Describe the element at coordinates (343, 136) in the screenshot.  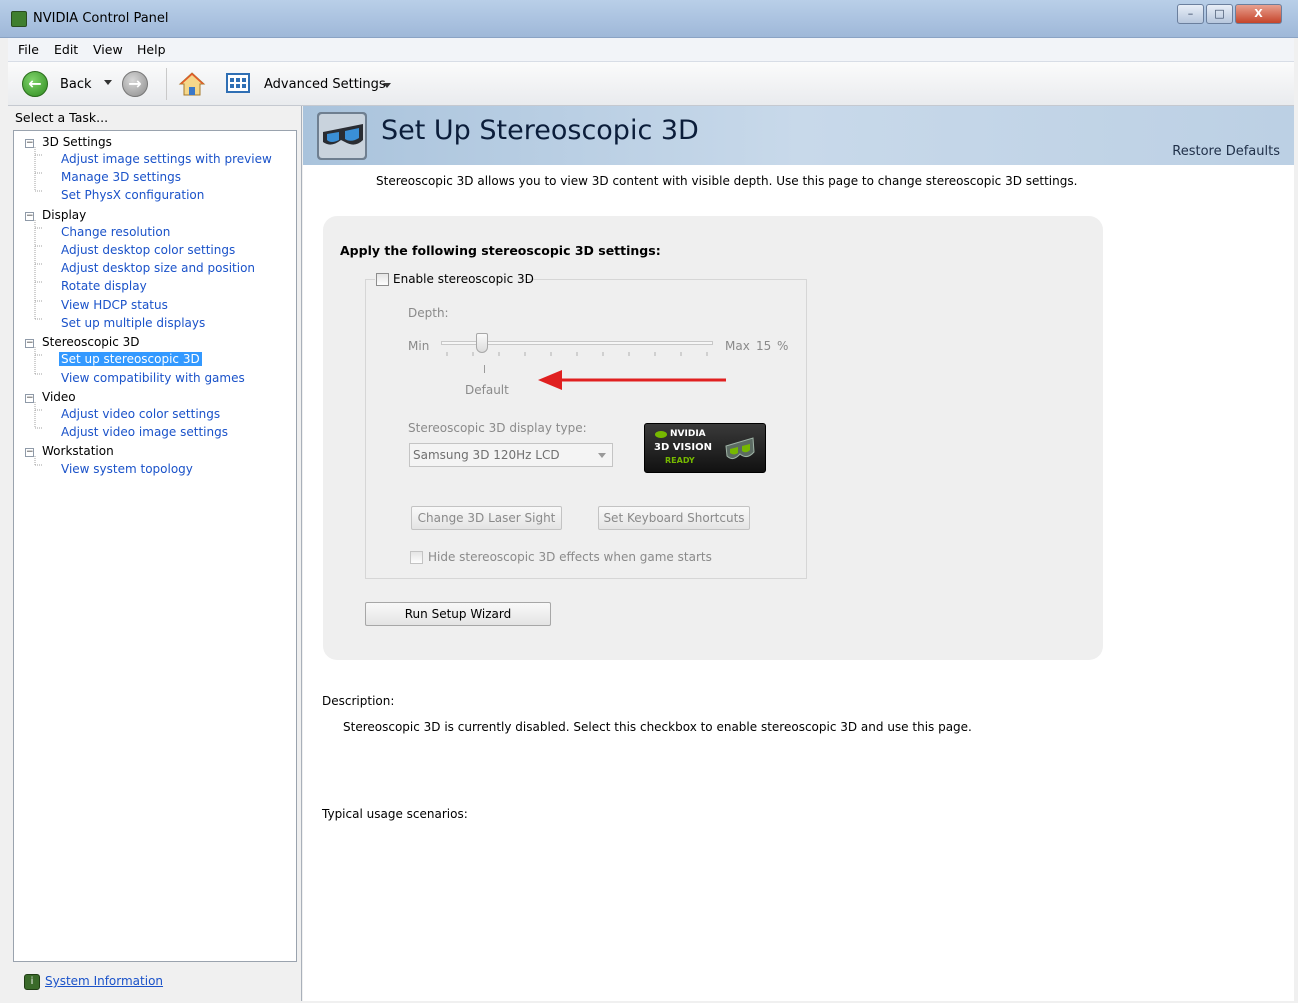
I see `stereoscopic-glasses-icon` at that location.